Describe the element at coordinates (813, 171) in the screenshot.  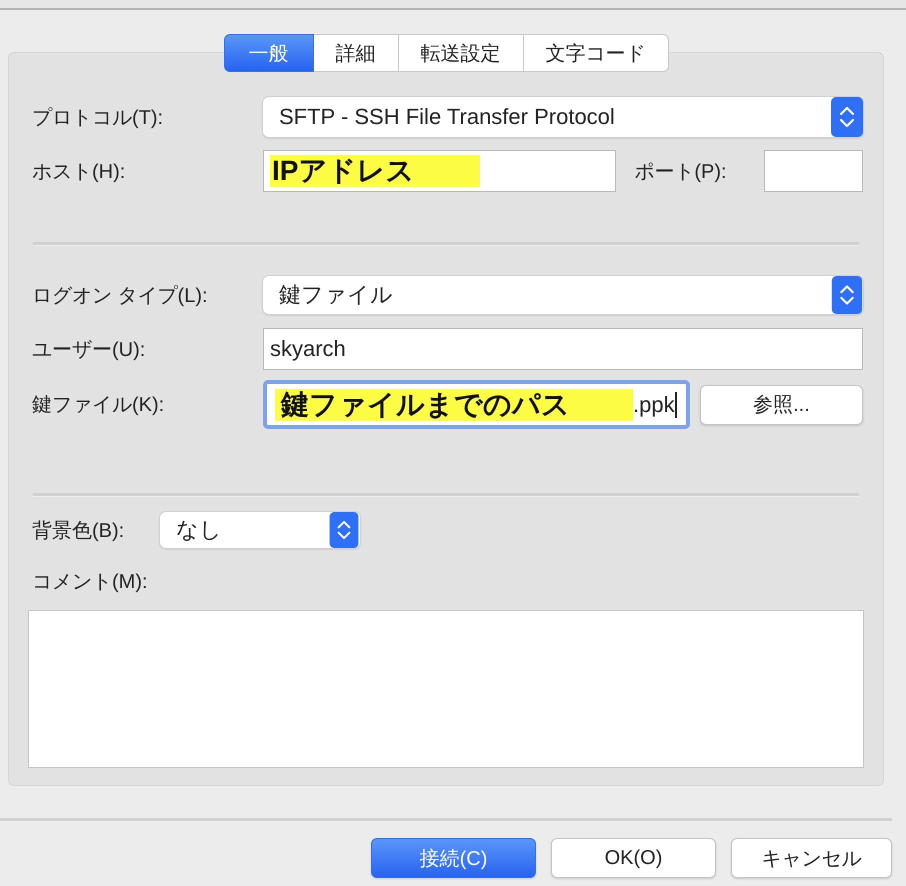
I see `port-field` at that location.